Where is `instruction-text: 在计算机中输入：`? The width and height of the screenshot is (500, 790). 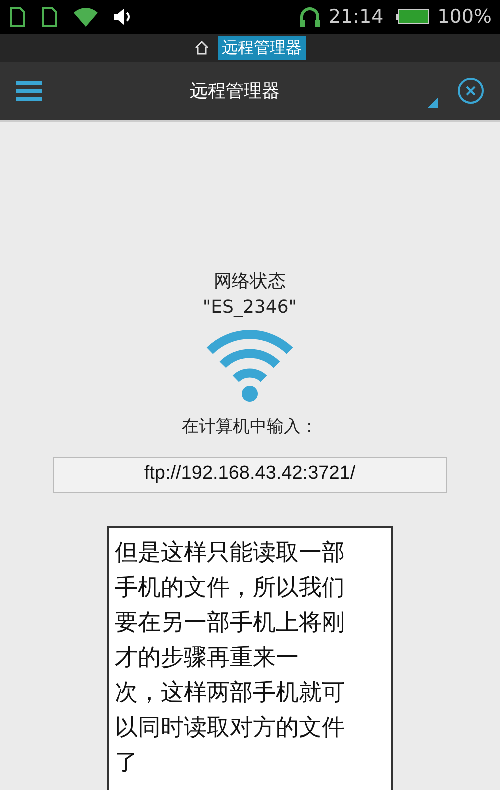
instruction-text: 在计算机中输入： is located at coordinates (250, 427).